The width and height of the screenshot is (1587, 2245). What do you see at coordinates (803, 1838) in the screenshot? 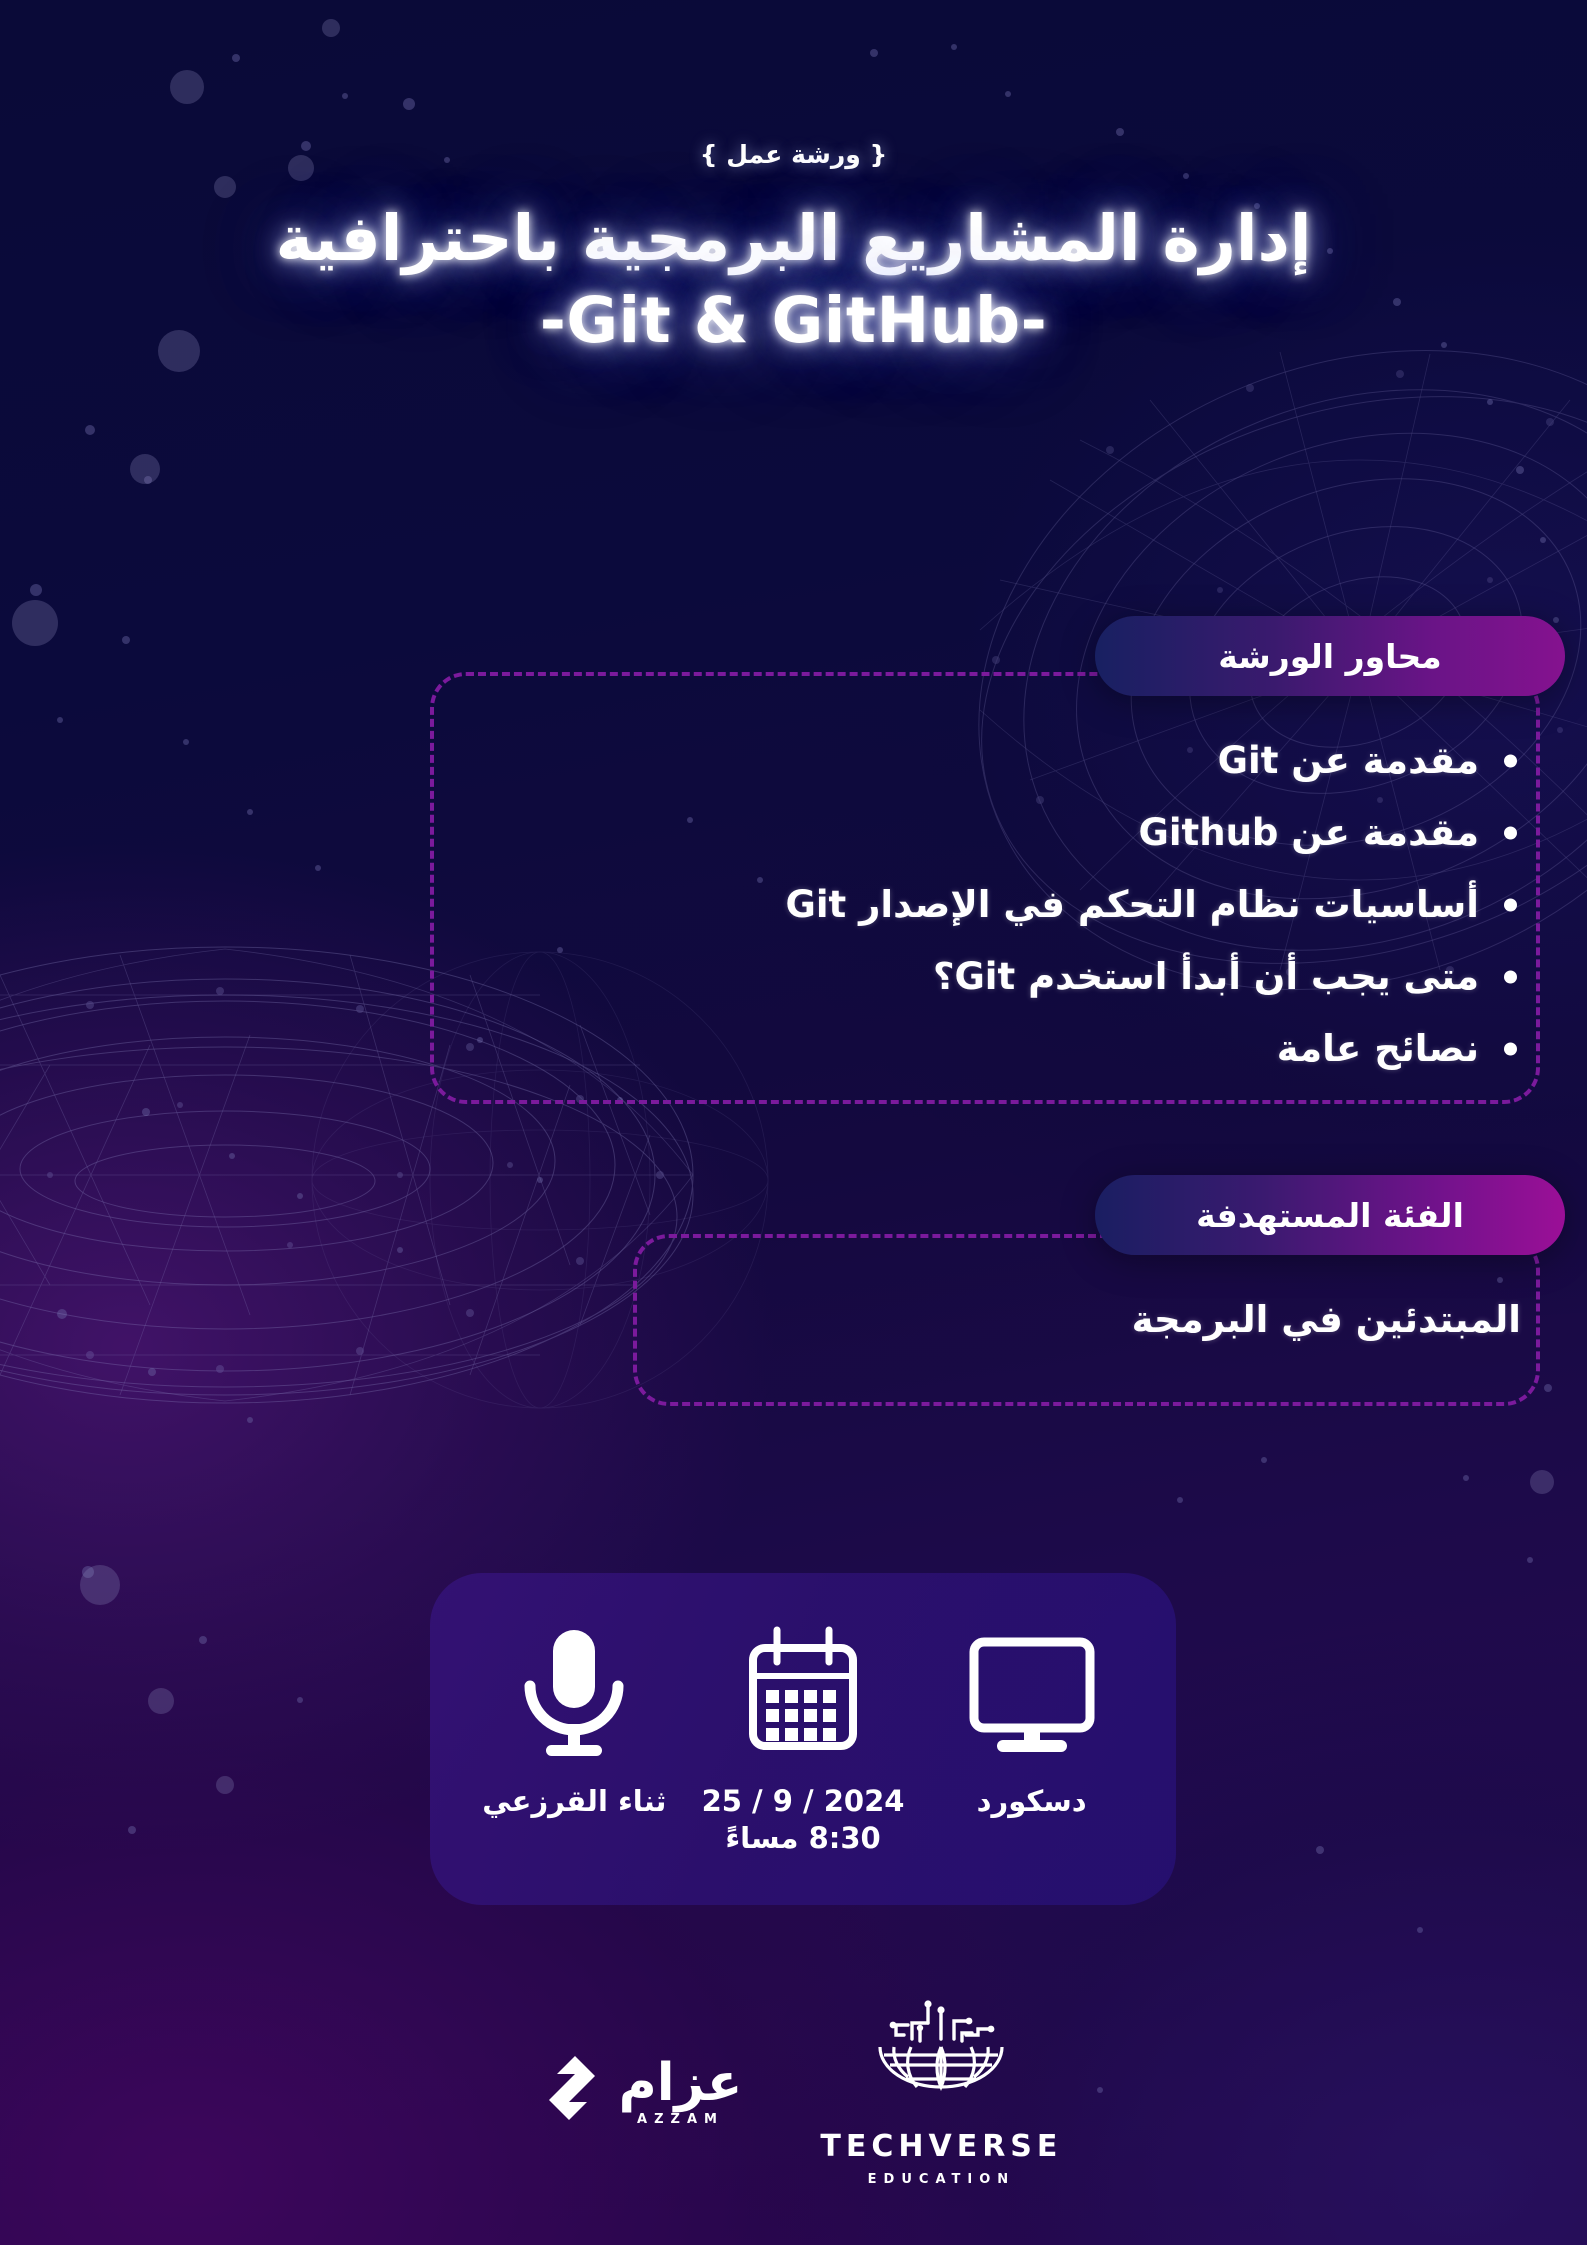
I see `event-time: 8:30 مساءً` at bounding box center [803, 1838].